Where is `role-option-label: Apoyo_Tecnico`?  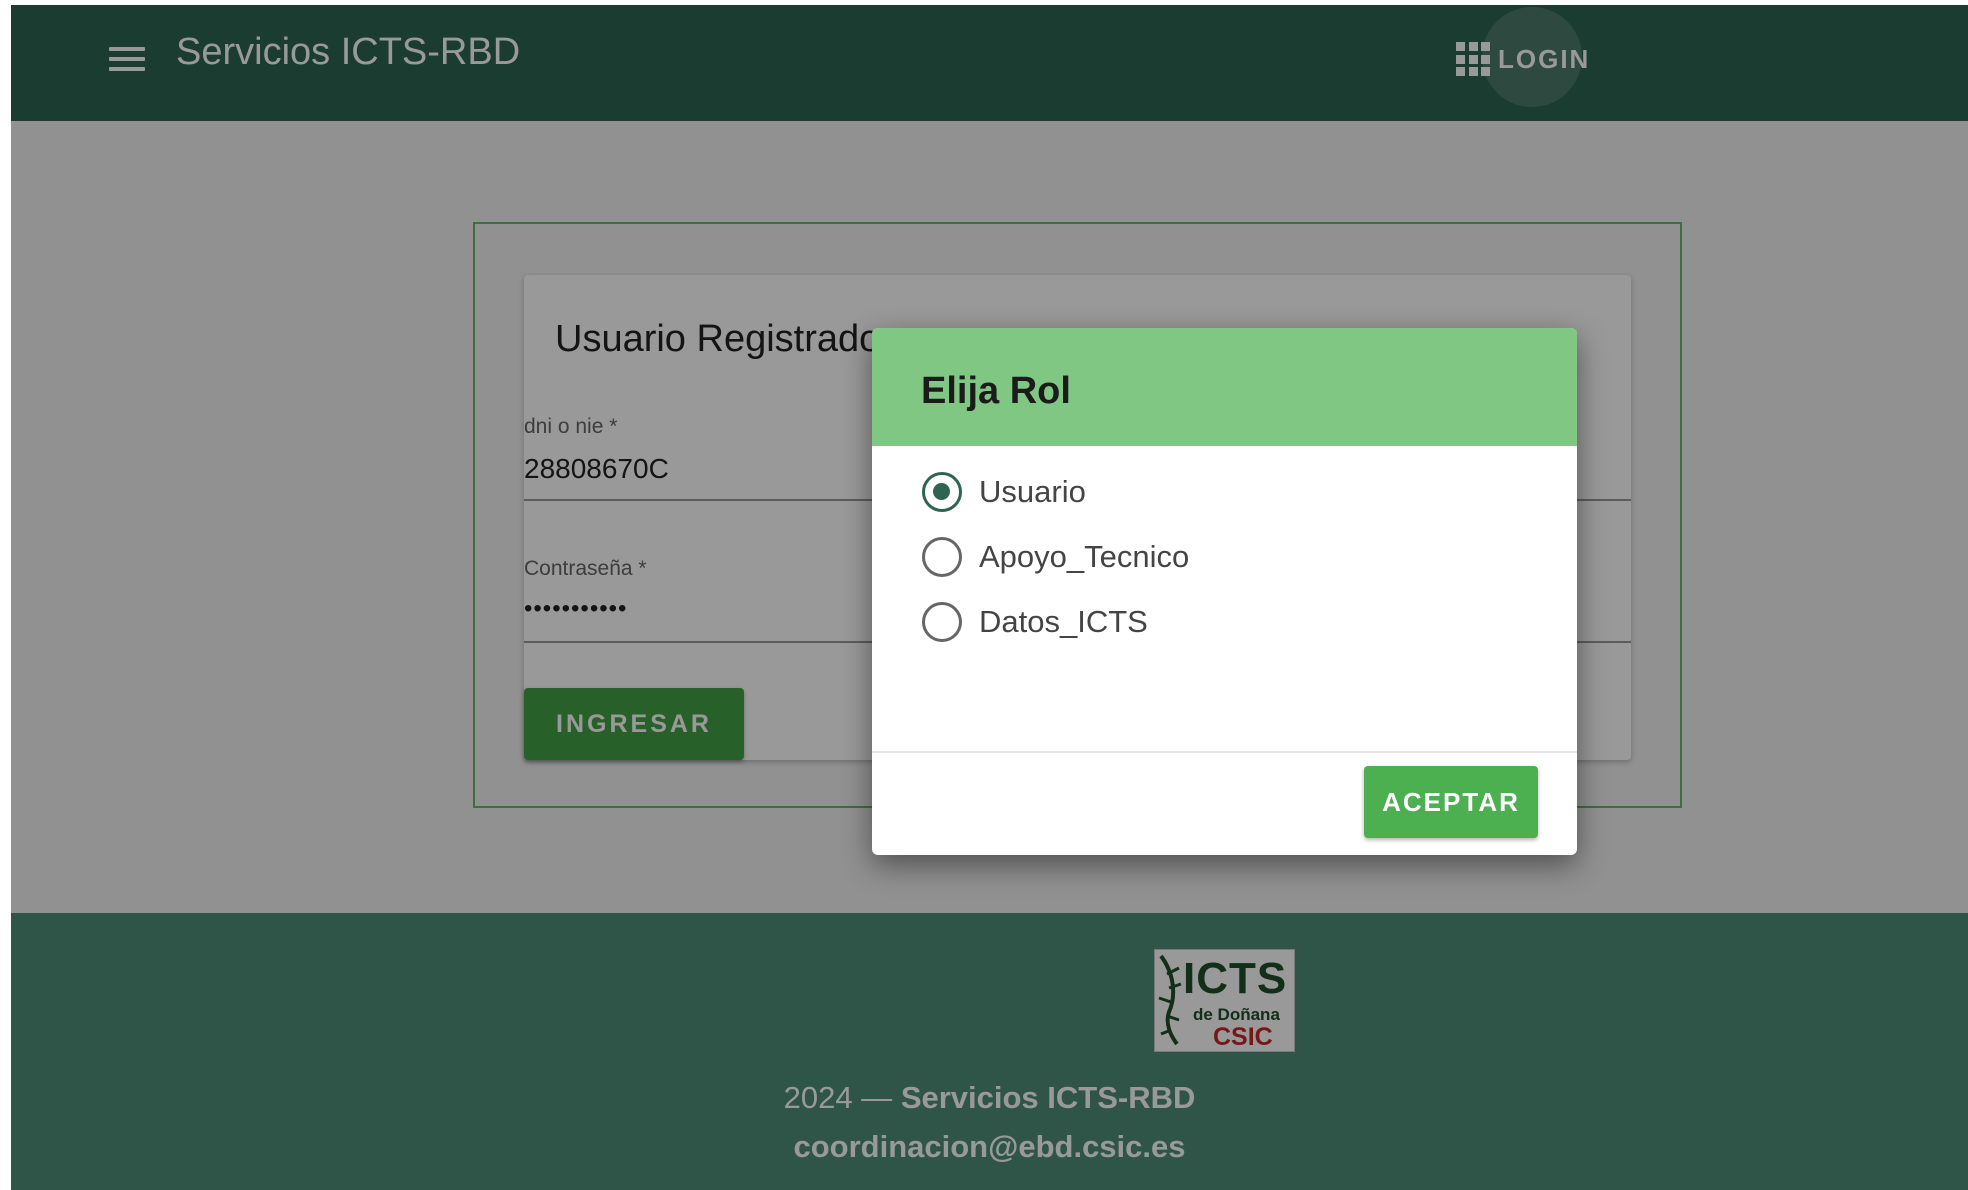 role-option-label: Apoyo_Tecnico is located at coordinates (1084, 556).